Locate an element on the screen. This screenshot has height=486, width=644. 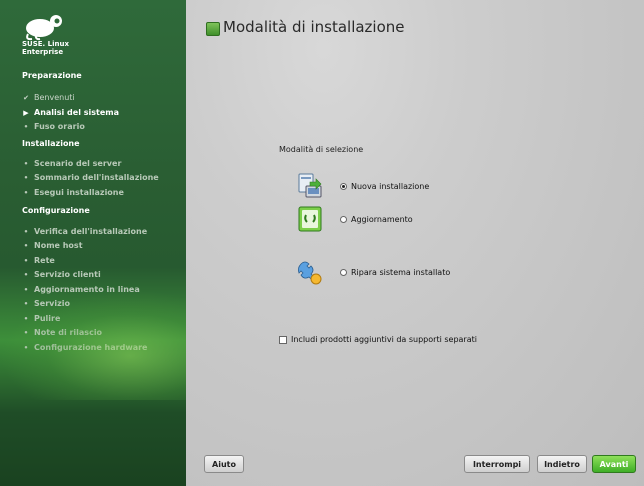
step-scenario-del-server: • Scenario del server is located at coordinates (72, 163).